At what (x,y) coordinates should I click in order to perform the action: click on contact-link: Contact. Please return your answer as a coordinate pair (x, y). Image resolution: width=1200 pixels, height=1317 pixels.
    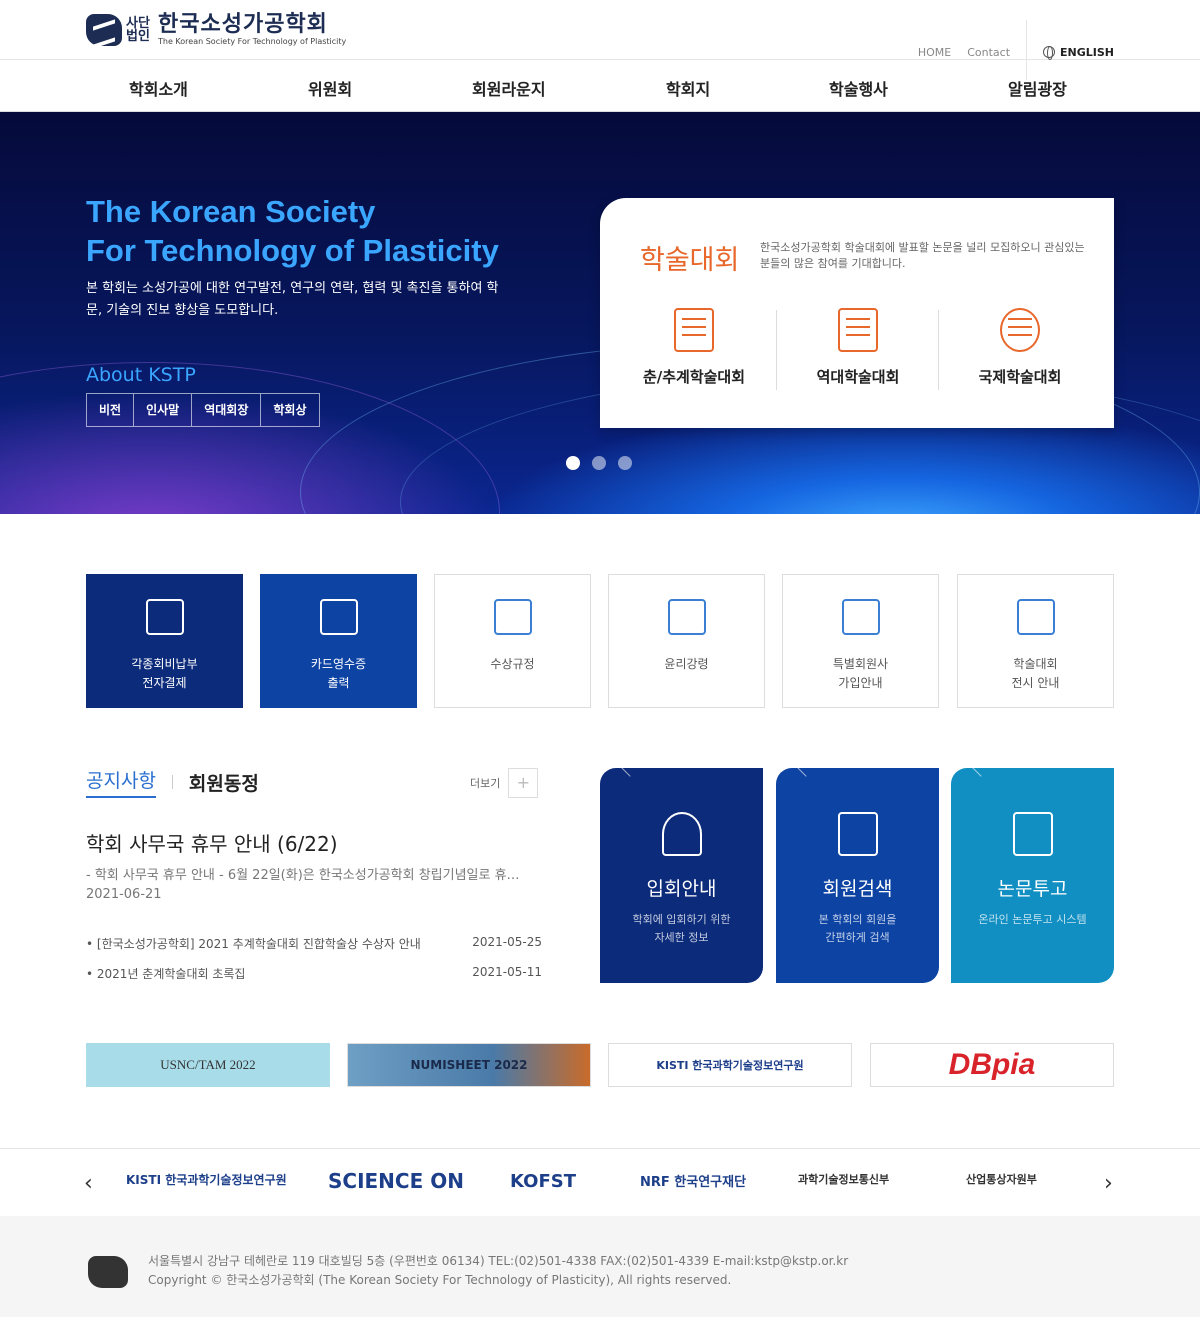
    Looking at the image, I should click on (988, 52).